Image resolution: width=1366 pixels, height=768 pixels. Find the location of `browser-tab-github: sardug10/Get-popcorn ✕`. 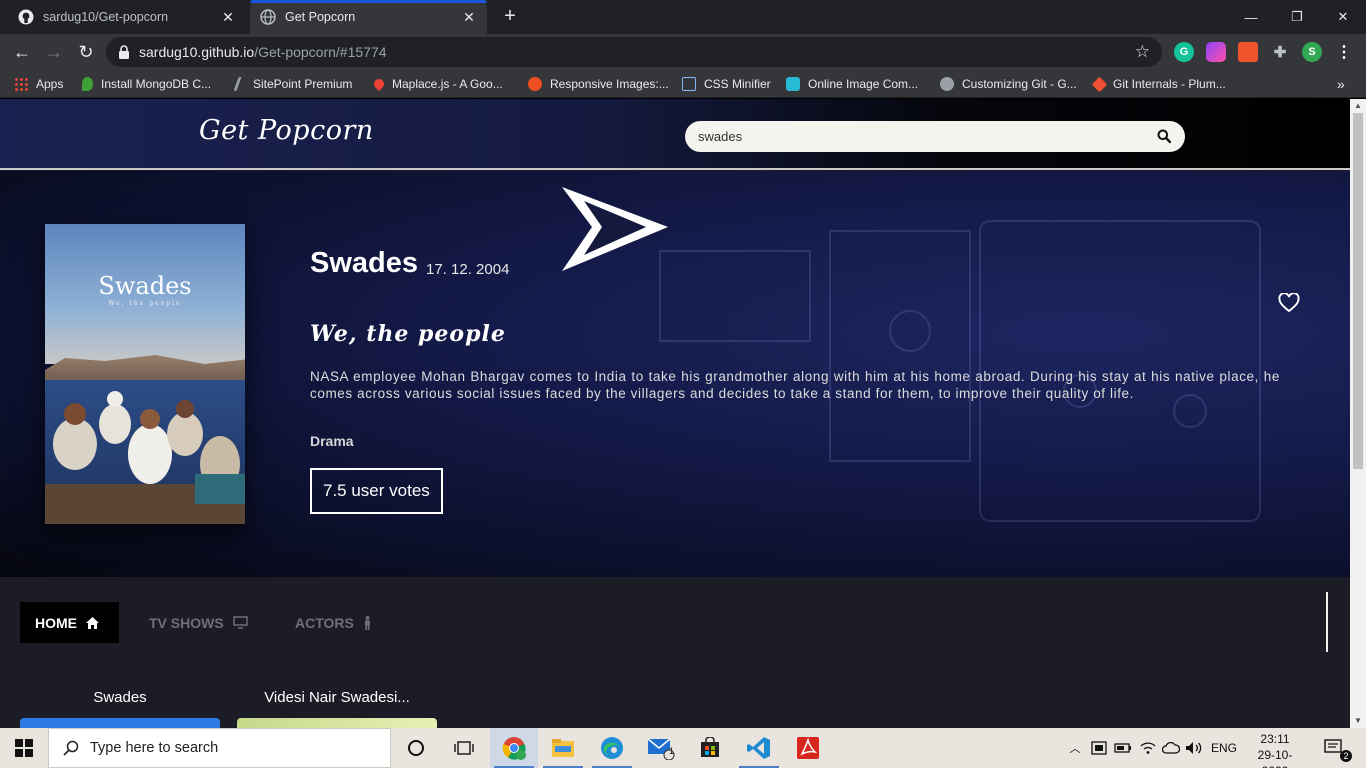

browser-tab-github: sardug10/Get-popcorn ✕ is located at coordinates (127, 17).